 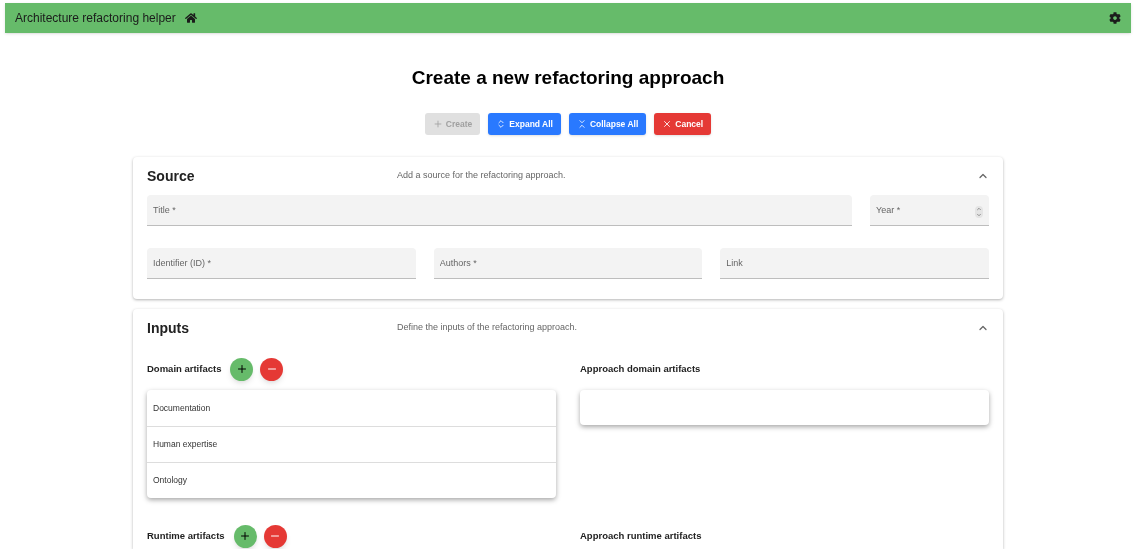 What do you see at coordinates (186, 535) in the screenshot?
I see `group-label: Runtime artifacts` at bounding box center [186, 535].